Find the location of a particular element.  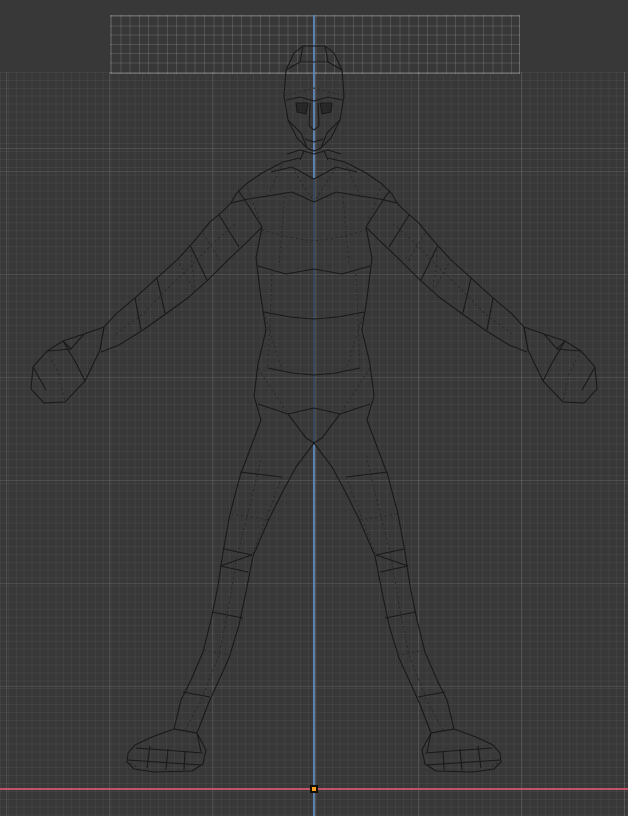

mesh-edge-neck-left is located at coordinates (302, 155).